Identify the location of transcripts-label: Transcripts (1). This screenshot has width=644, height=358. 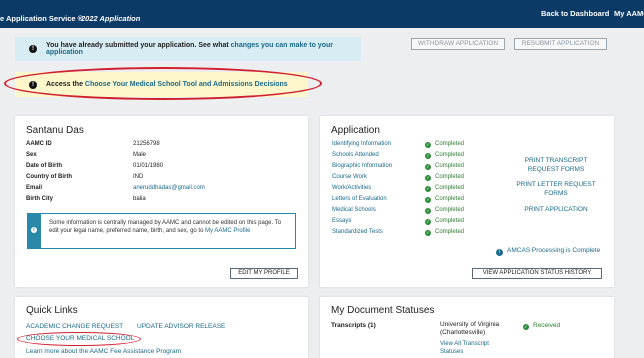
(353, 325).